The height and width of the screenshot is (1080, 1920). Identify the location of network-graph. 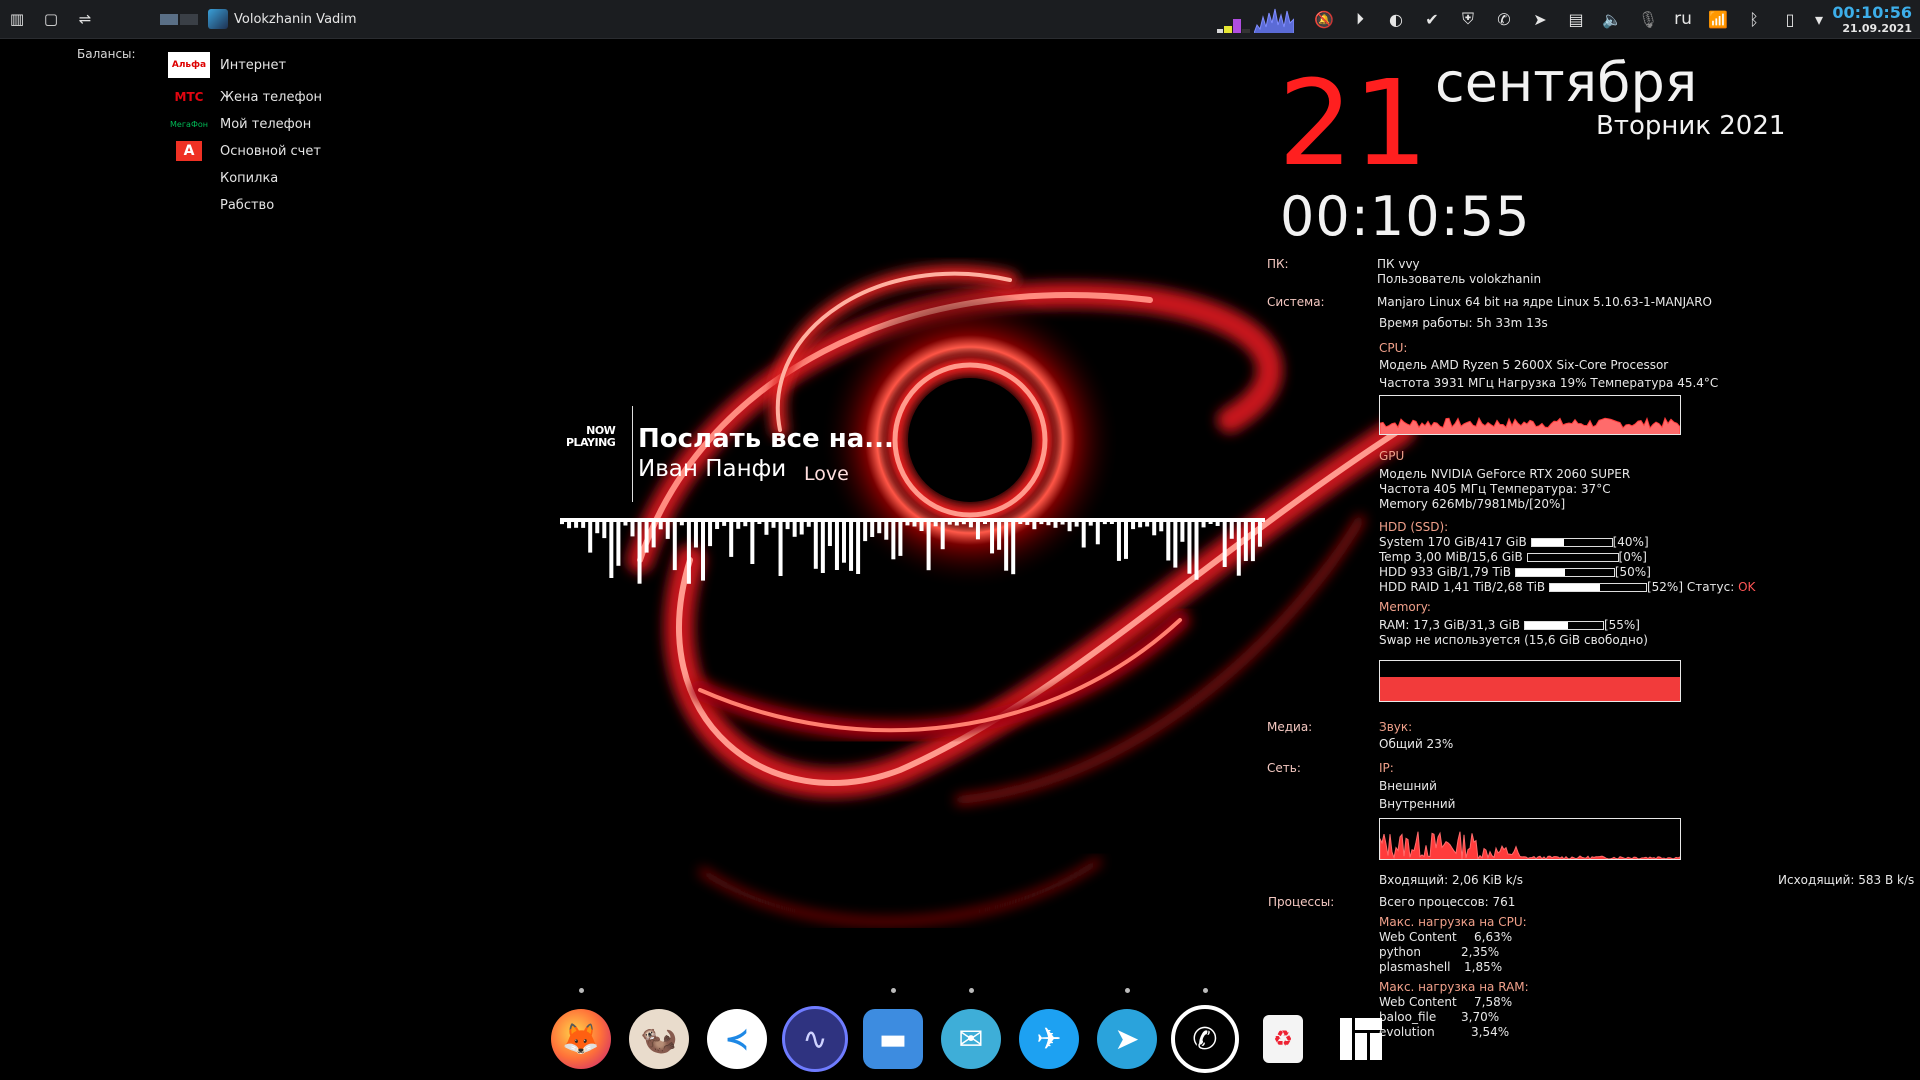
(1530, 839).